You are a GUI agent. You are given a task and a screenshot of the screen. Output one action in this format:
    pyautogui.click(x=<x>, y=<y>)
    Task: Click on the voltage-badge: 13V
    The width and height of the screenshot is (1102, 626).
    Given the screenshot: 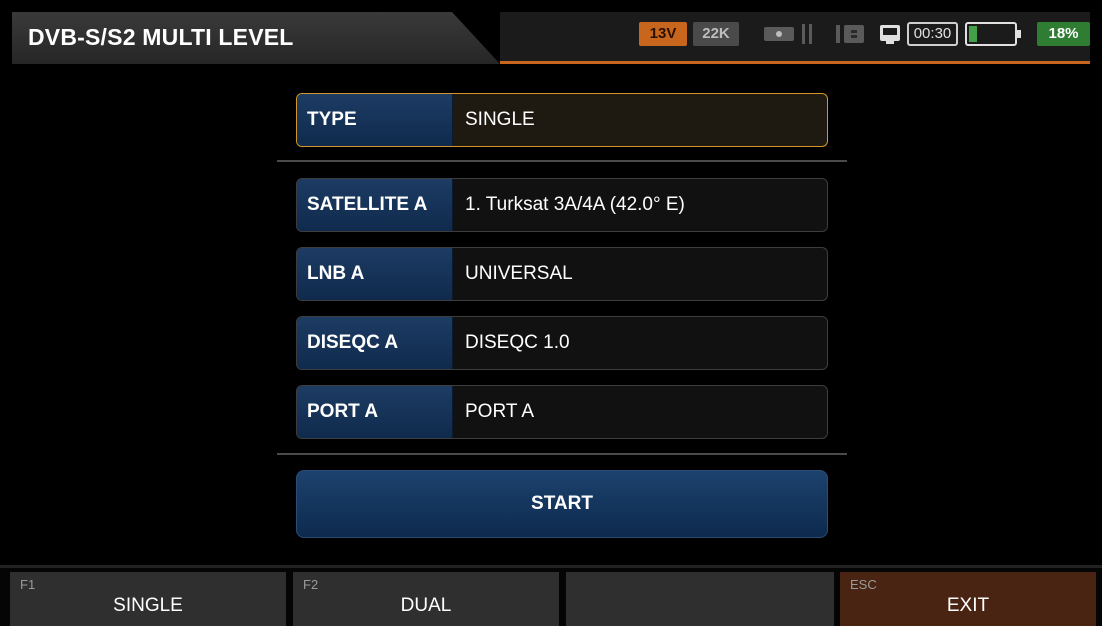 What is the action you would take?
    pyautogui.click(x=663, y=34)
    